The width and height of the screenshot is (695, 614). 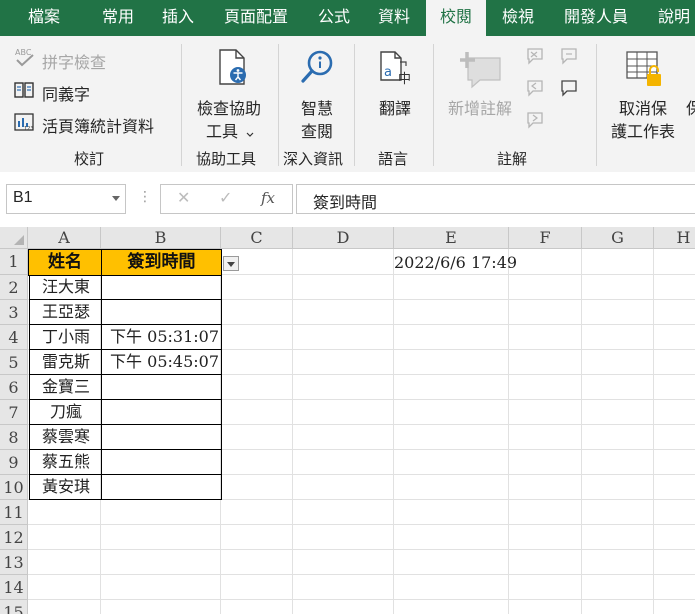 I want to click on row-header-12: 12, so click(x=14, y=537).